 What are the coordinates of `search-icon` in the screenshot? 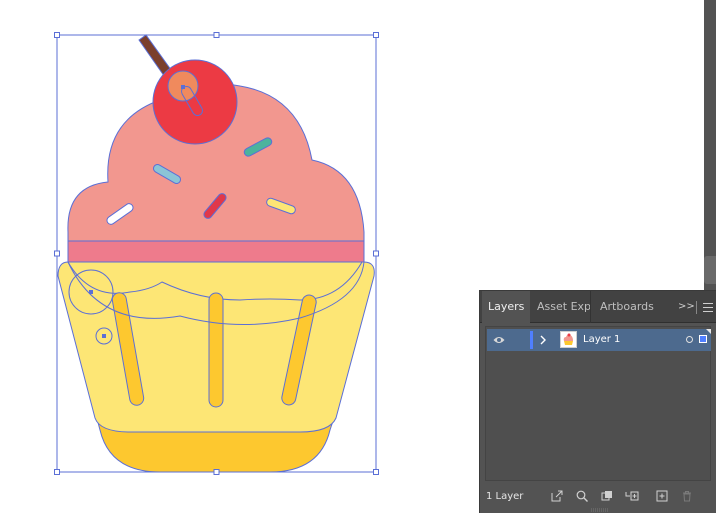 It's located at (582, 496).